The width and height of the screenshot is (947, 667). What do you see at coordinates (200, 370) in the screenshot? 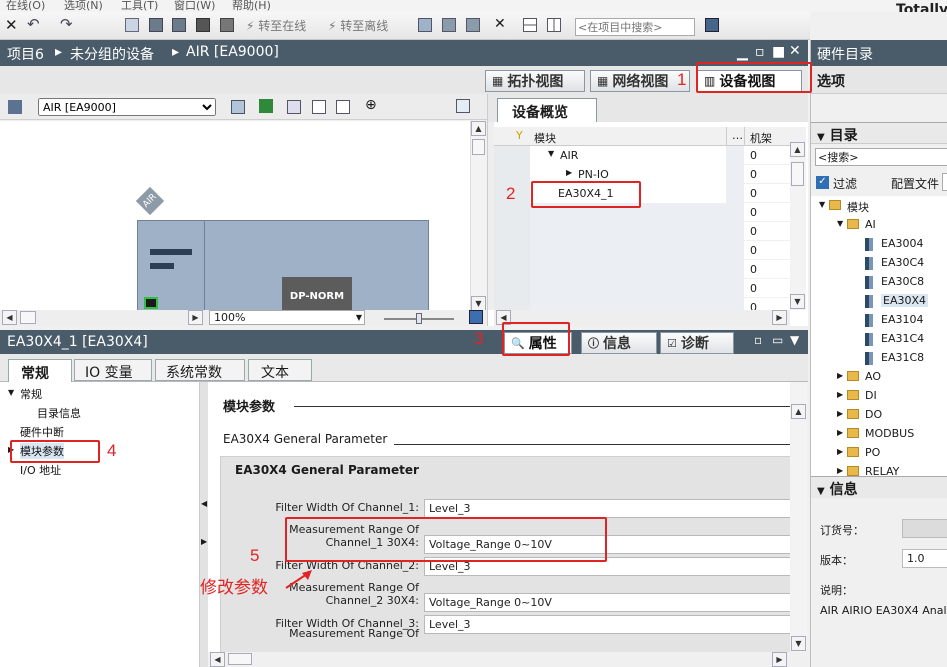
I see `subtab-system-constants: 系统常数` at bounding box center [200, 370].